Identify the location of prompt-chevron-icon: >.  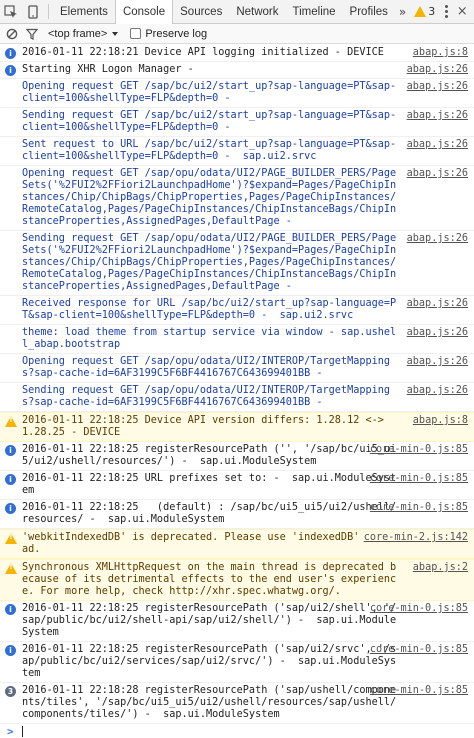
(10, 731).